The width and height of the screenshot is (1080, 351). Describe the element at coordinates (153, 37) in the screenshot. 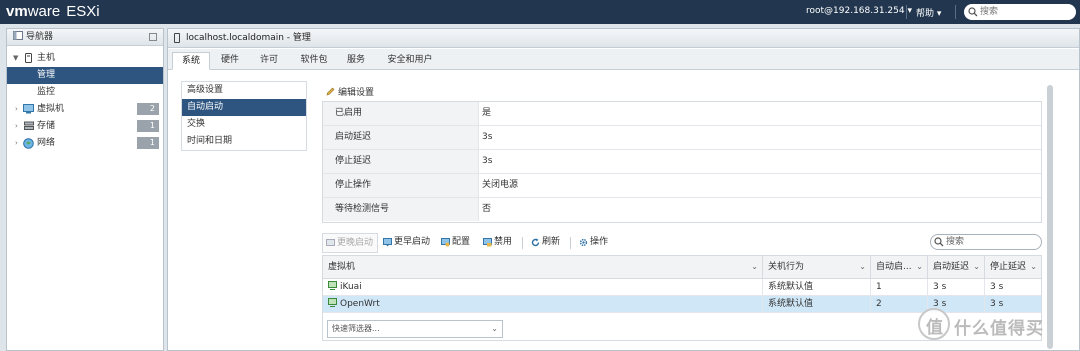

I see `collapse-icon` at that location.